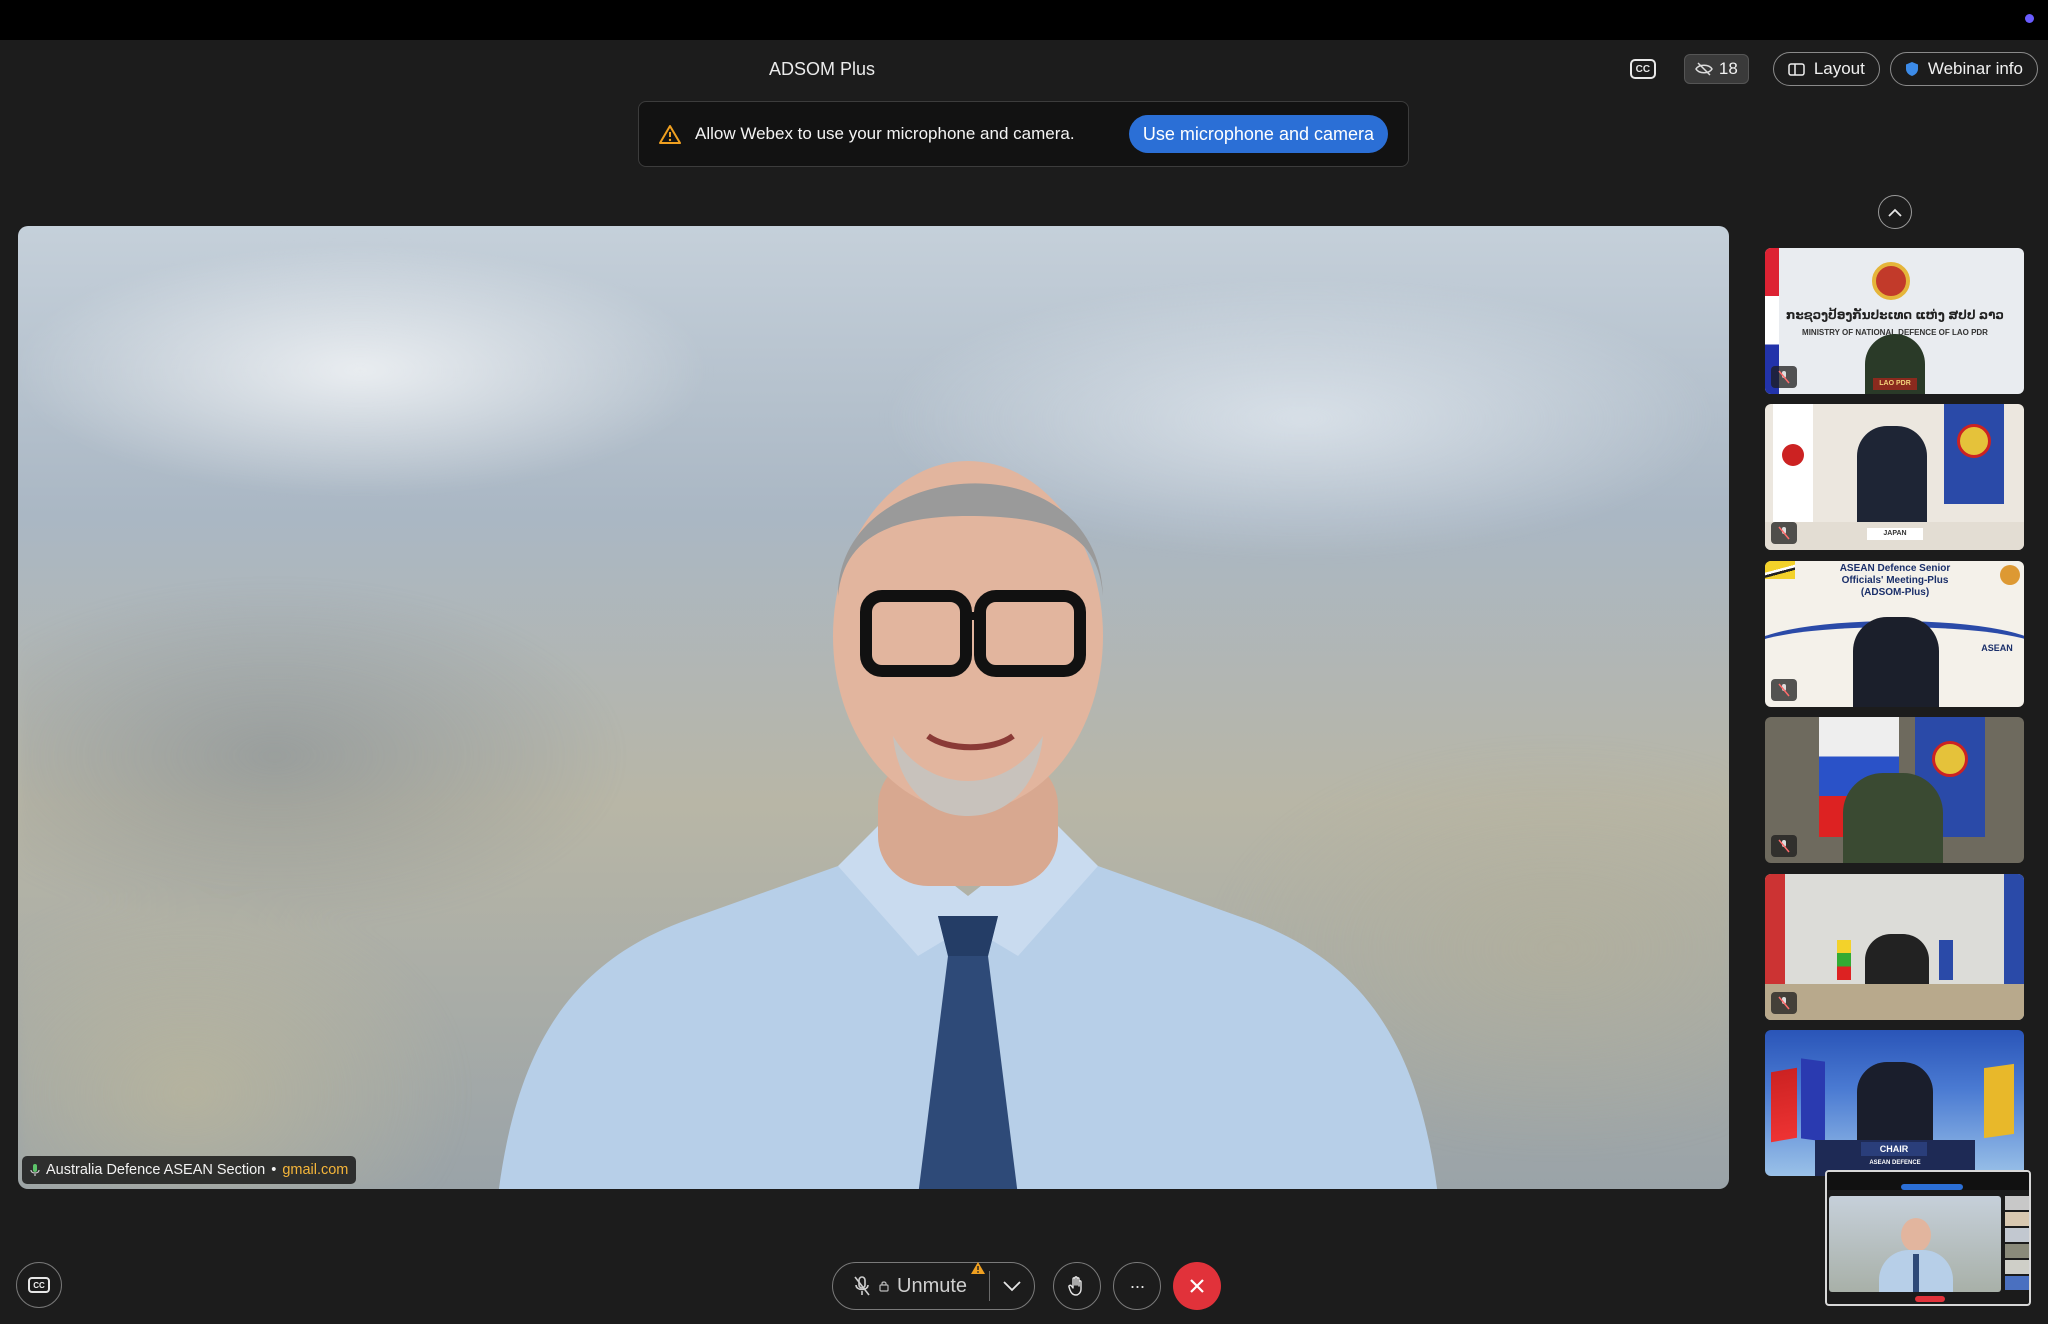 This screenshot has height=1324, width=2048. I want to click on shield-icon, so click(1911, 69).